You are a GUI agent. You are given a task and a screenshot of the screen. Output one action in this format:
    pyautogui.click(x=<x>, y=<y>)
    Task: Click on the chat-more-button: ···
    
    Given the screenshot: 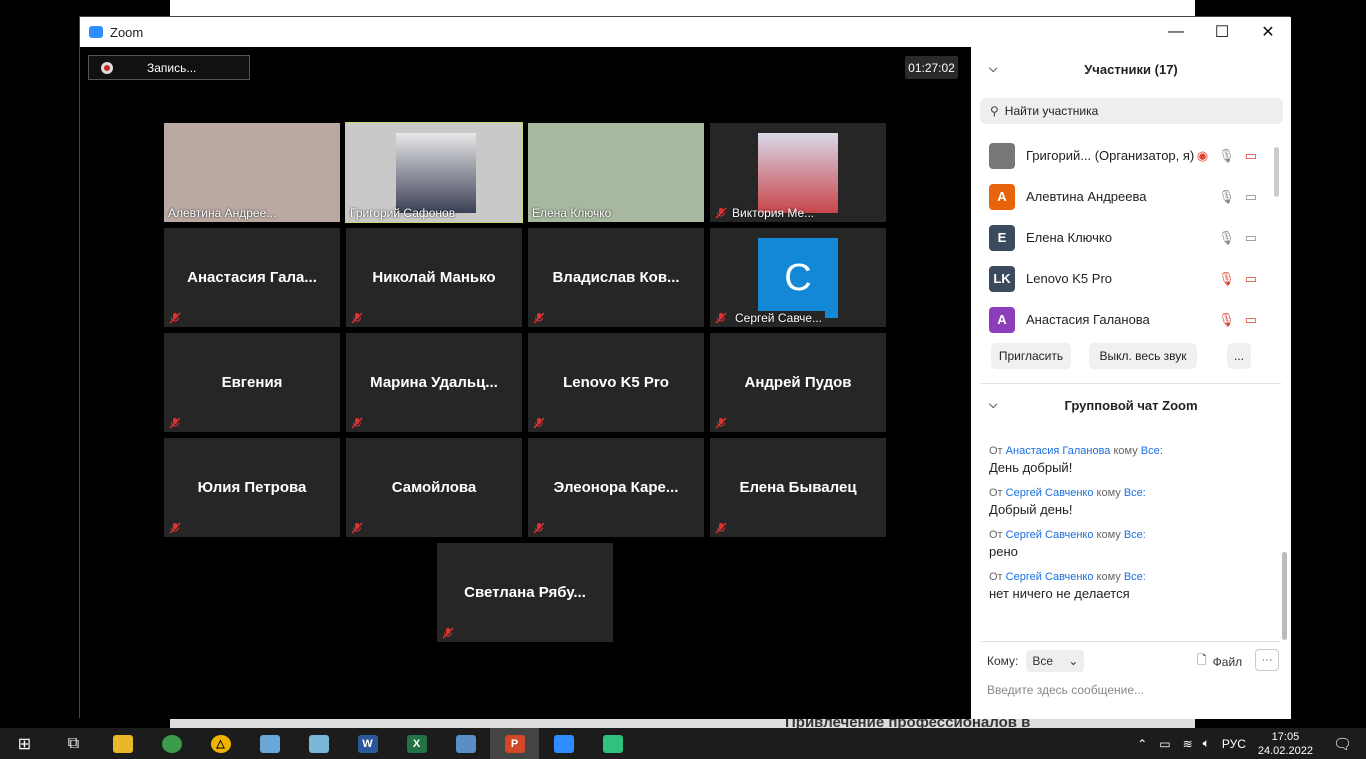 What is the action you would take?
    pyautogui.click(x=1267, y=660)
    